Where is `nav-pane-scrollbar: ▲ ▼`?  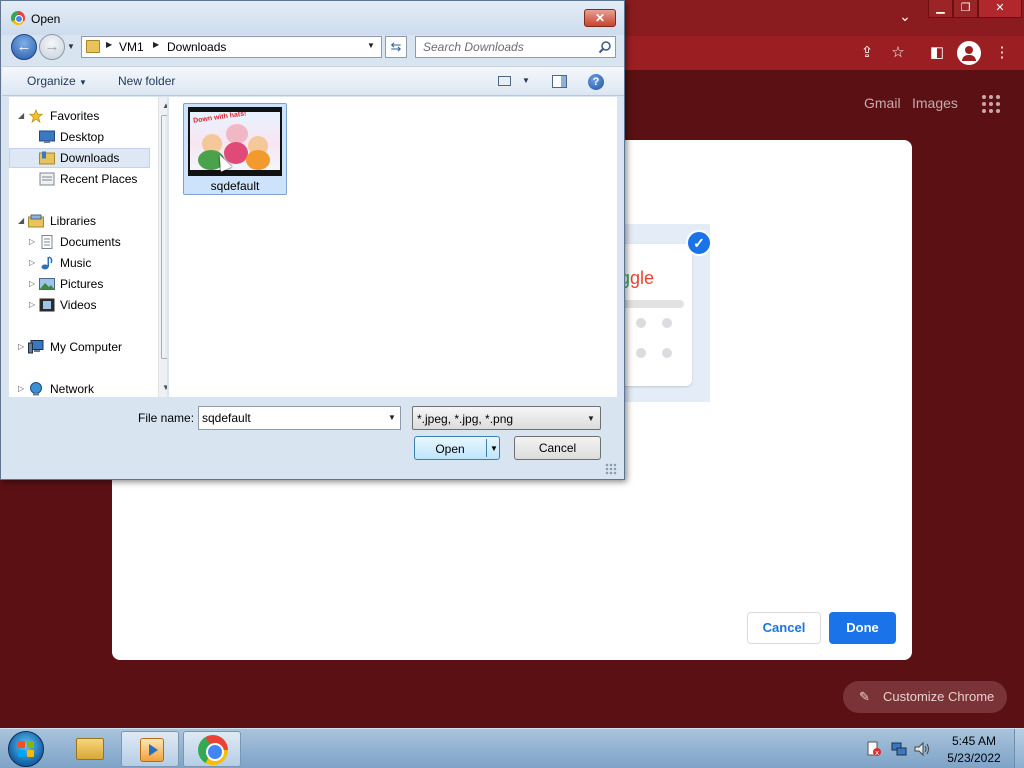
nav-pane-scrollbar: ▲ ▼ is located at coordinates (162, 247).